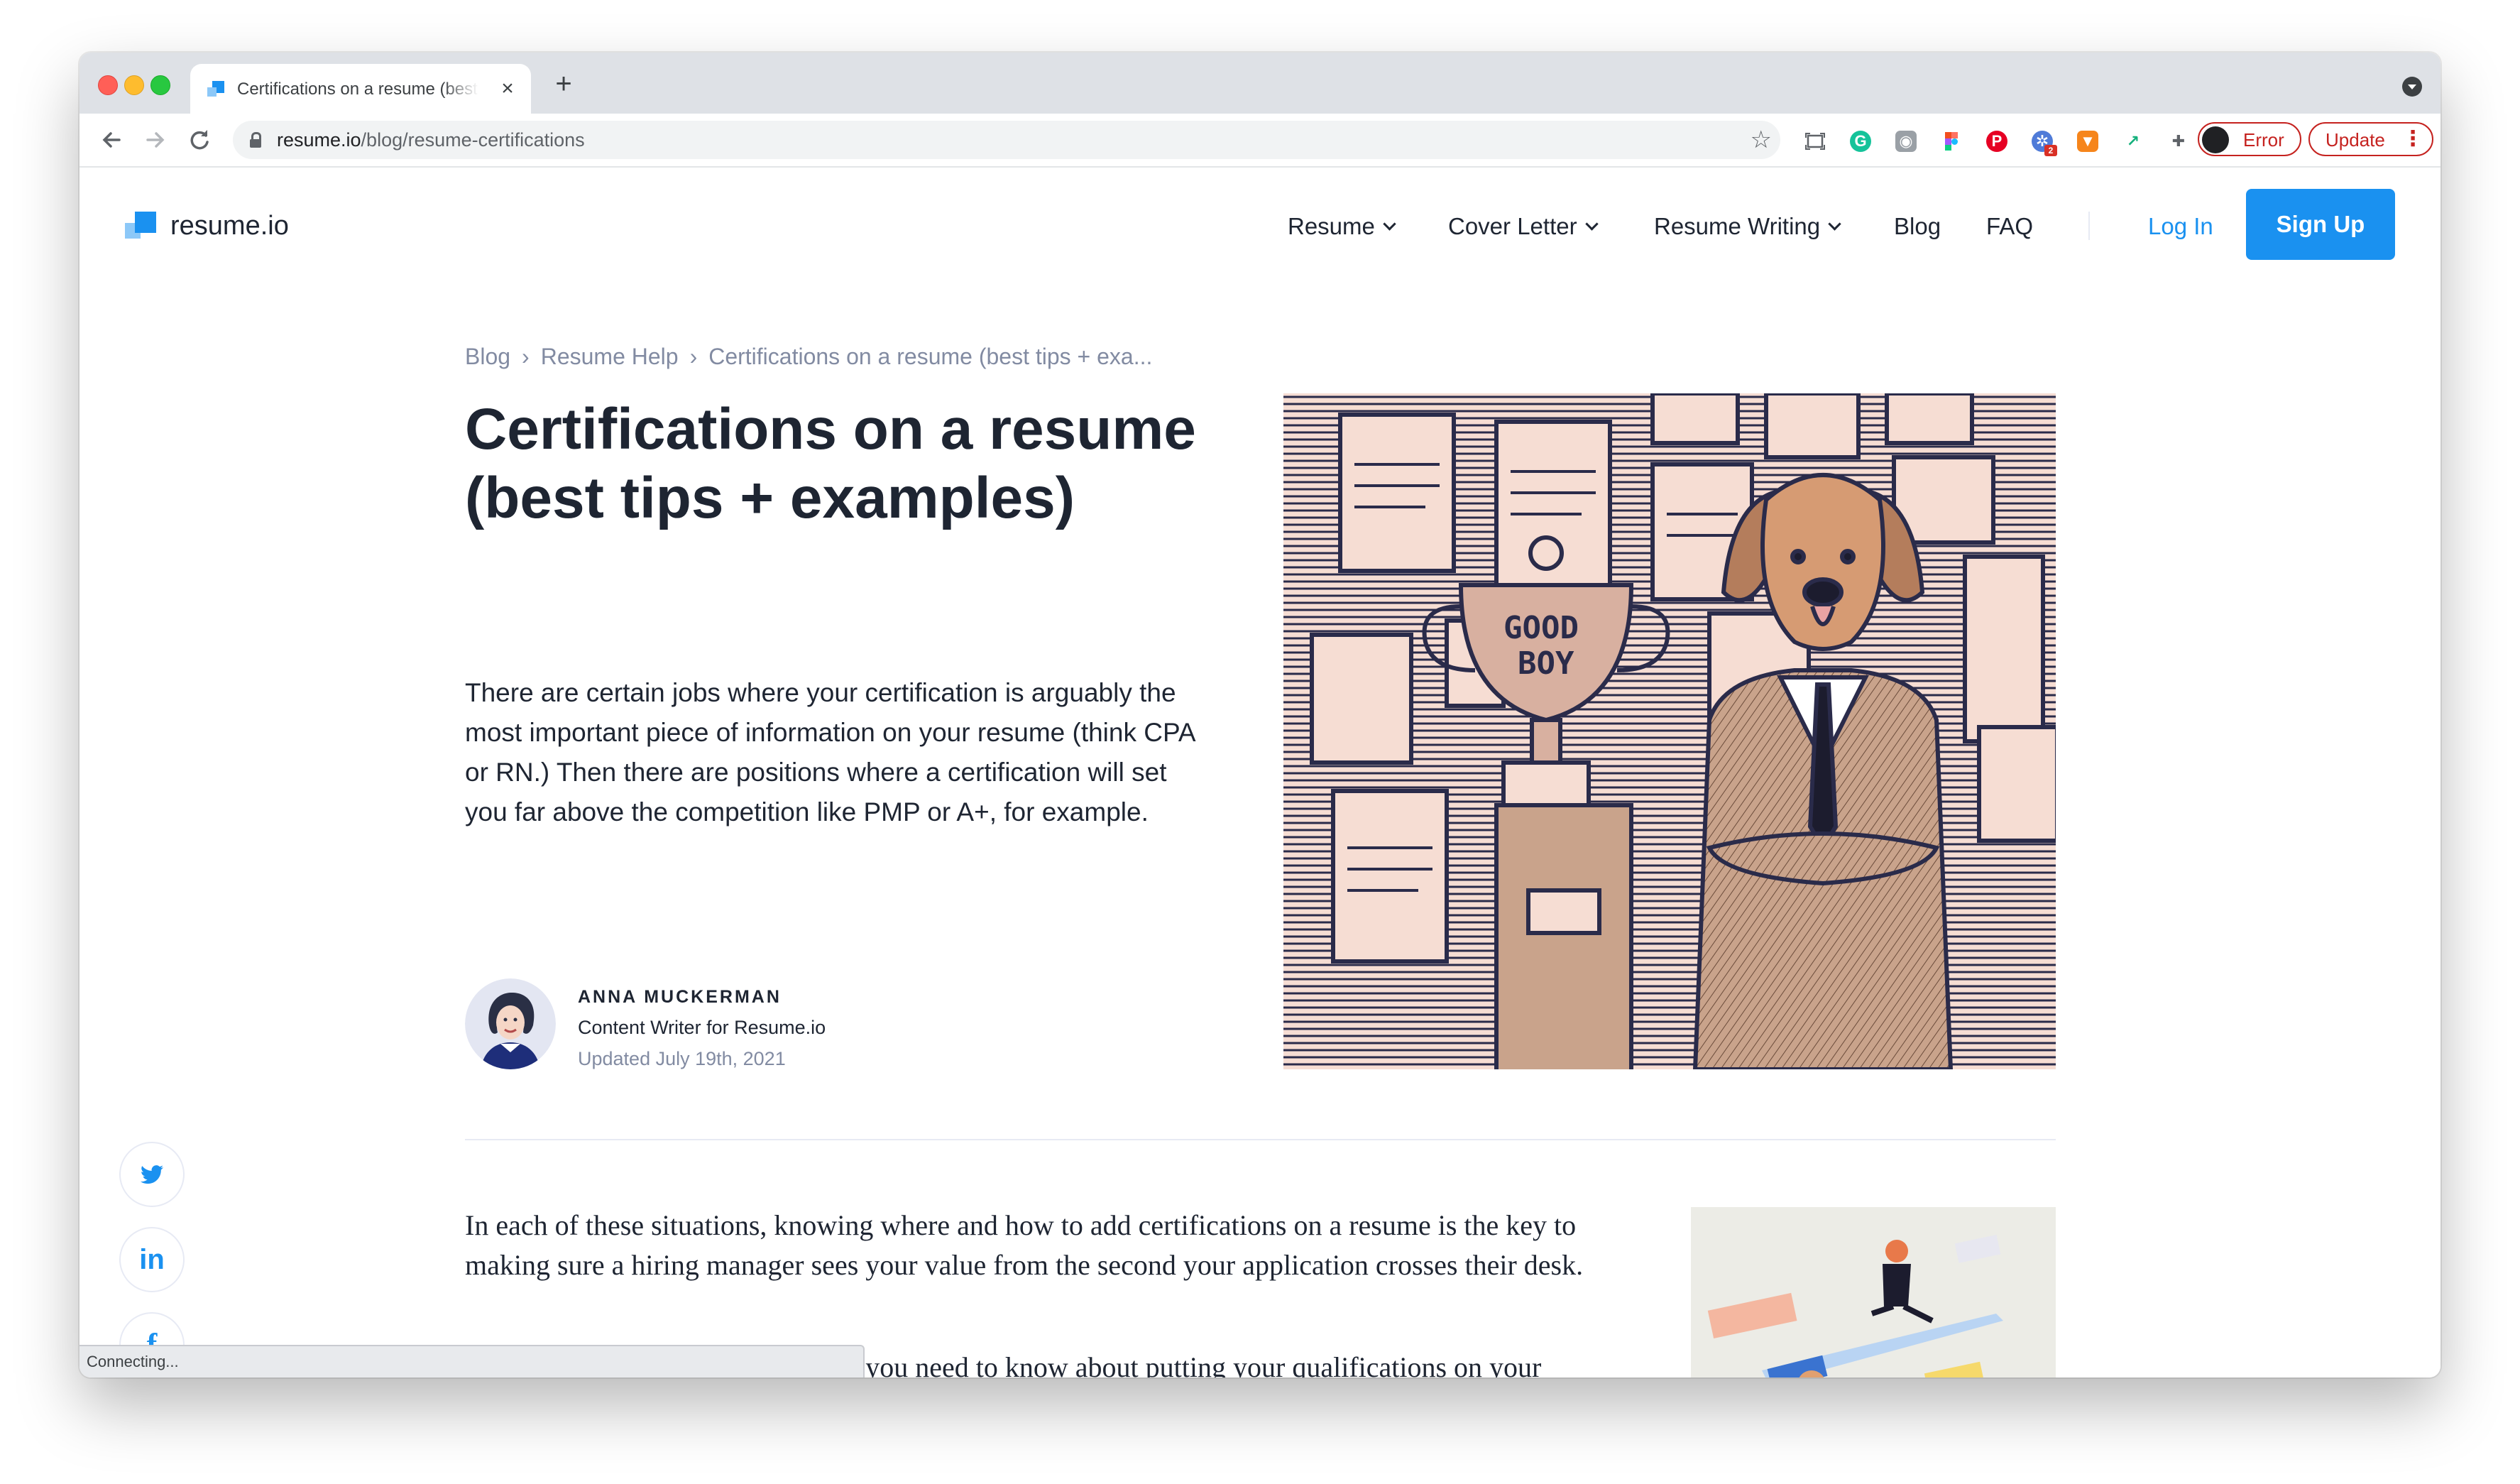 The image size is (2520, 1484). I want to click on twitter-share-button, so click(152, 1174).